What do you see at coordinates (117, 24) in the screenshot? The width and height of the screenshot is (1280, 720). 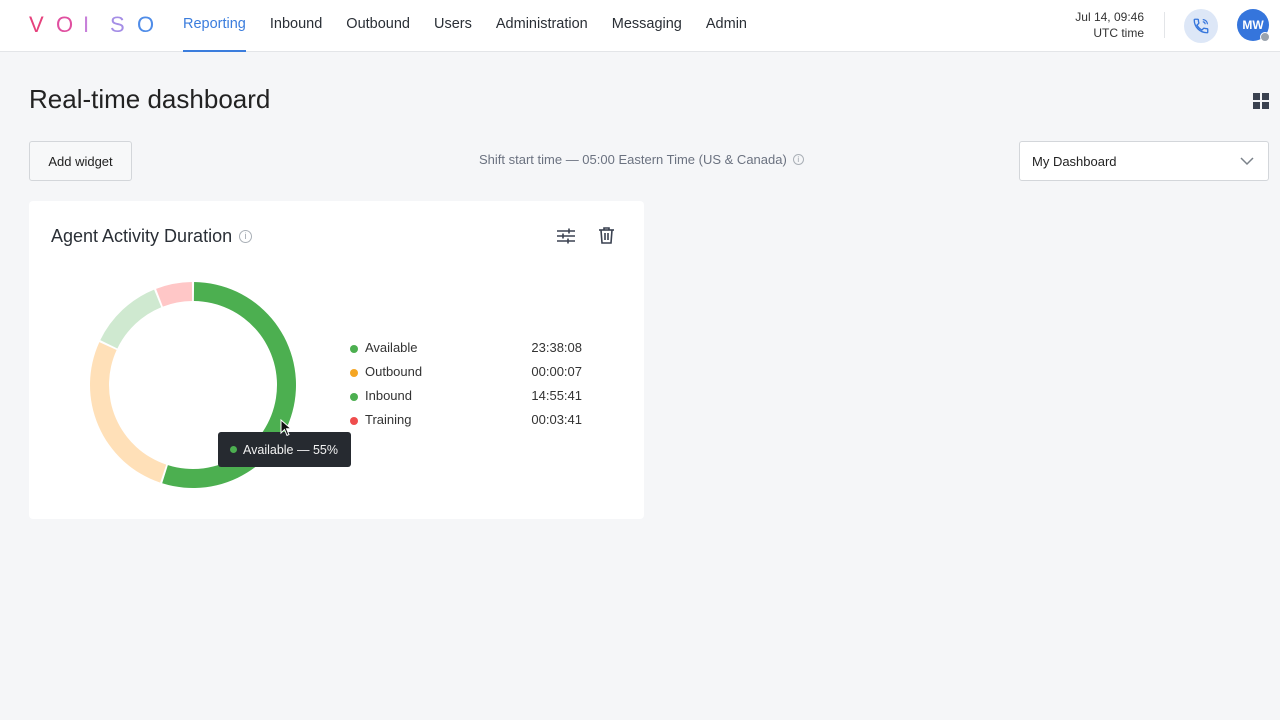 I see `logo-letter: S` at bounding box center [117, 24].